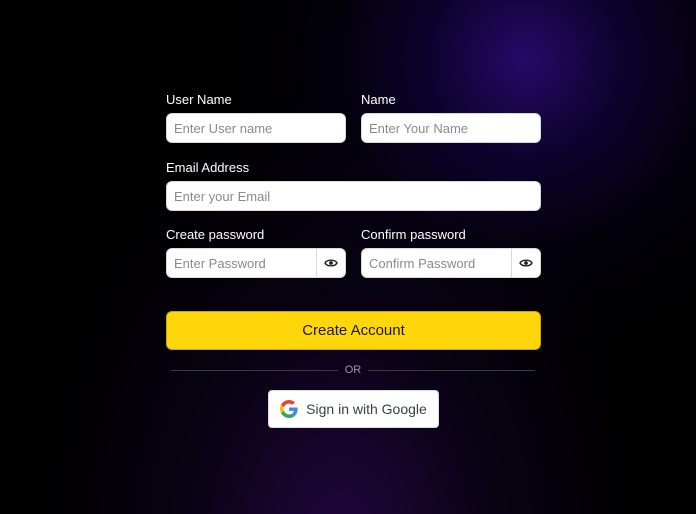  What do you see at coordinates (353, 330) in the screenshot?
I see `create-account-button: Create Account` at bounding box center [353, 330].